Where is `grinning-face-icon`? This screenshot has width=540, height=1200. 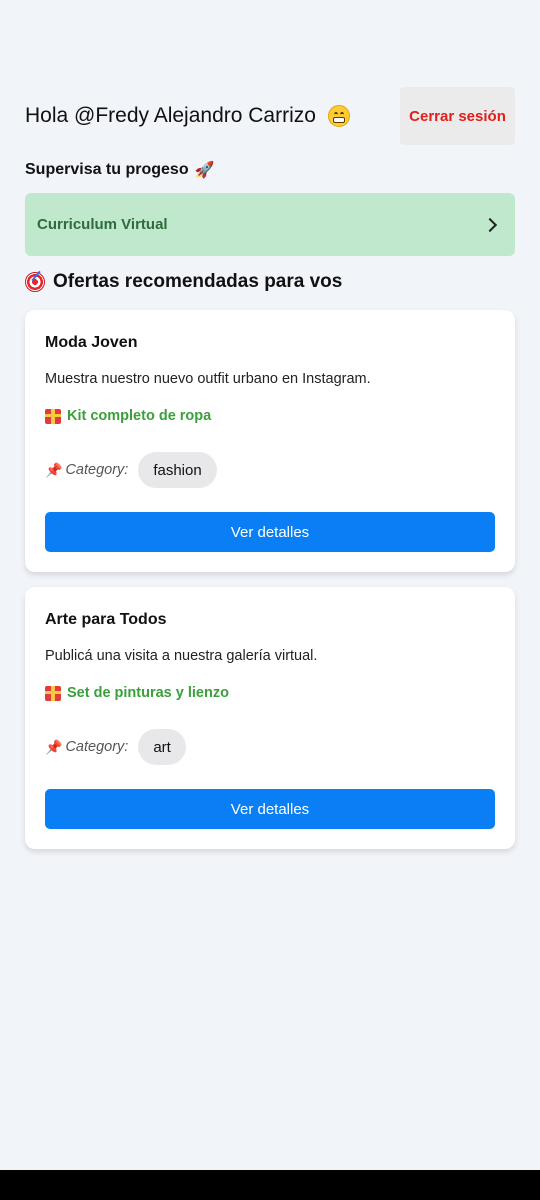
grinning-face-icon is located at coordinates (338, 116).